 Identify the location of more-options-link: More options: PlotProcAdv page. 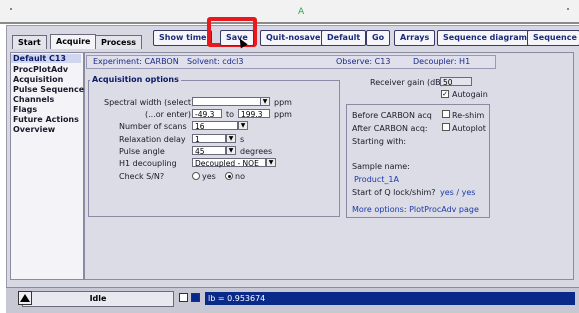
(415, 209).